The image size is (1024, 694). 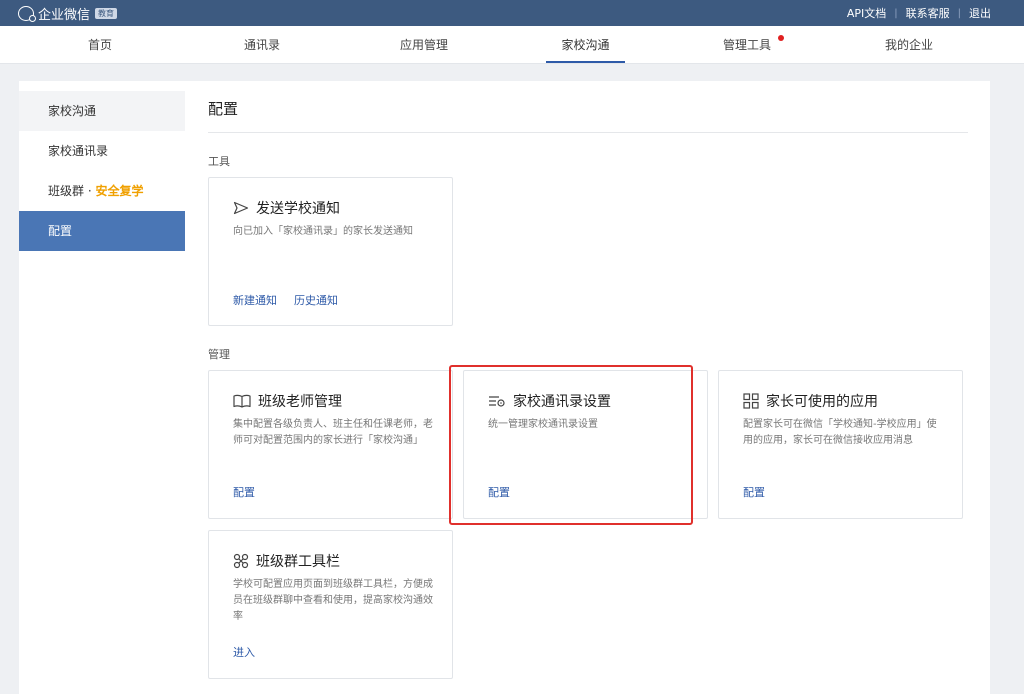 What do you see at coordinates (102, 111) in the screenshot?
I see `sidebar-item-home-school: 家校沟通` at bounding box center [102, 111].